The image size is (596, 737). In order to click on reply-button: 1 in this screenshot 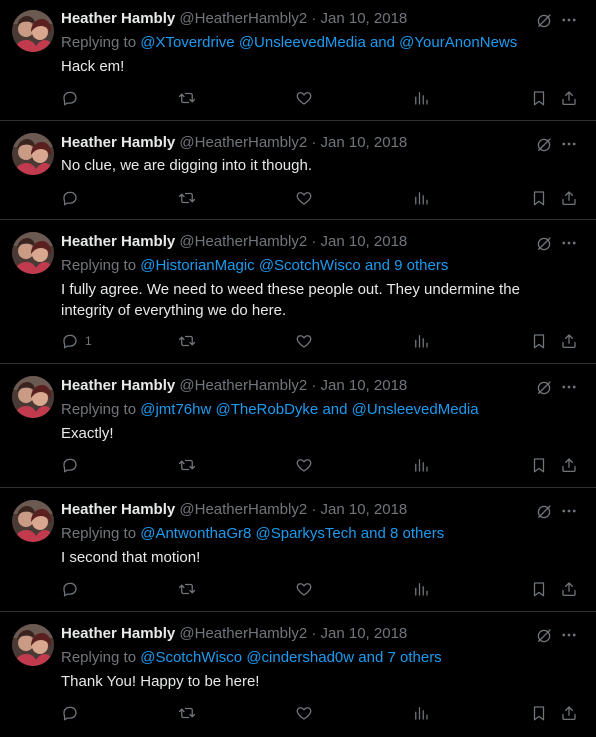, I will do `click(76, 341)`.